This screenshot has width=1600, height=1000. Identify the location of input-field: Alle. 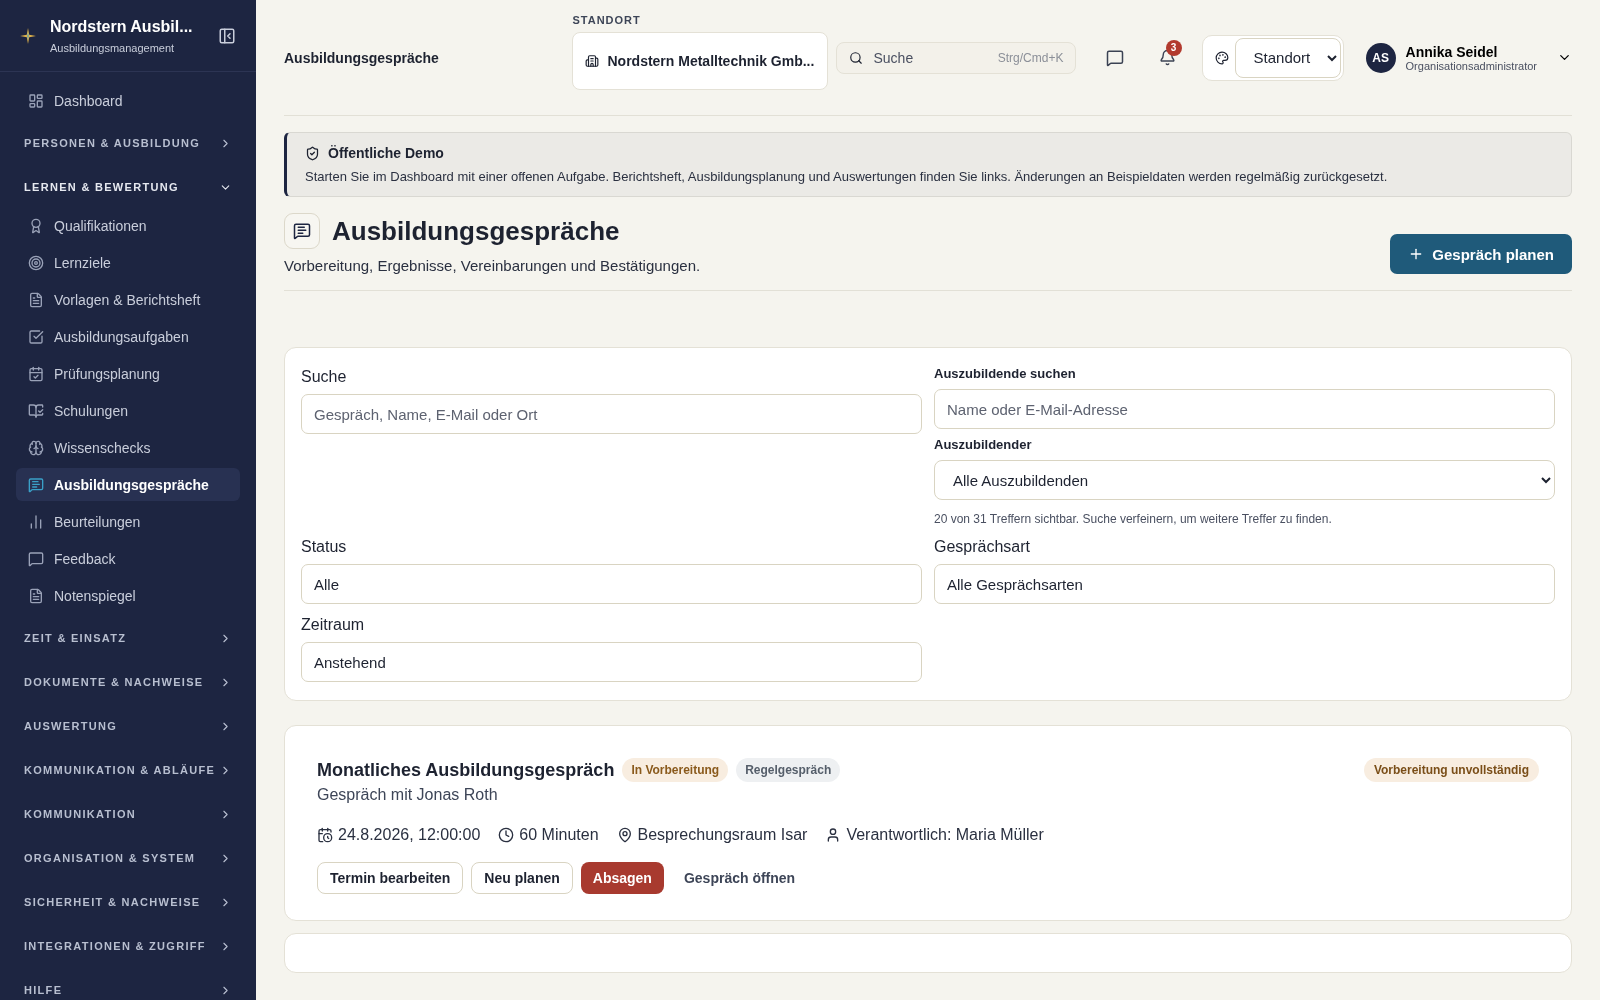
(611, 584).